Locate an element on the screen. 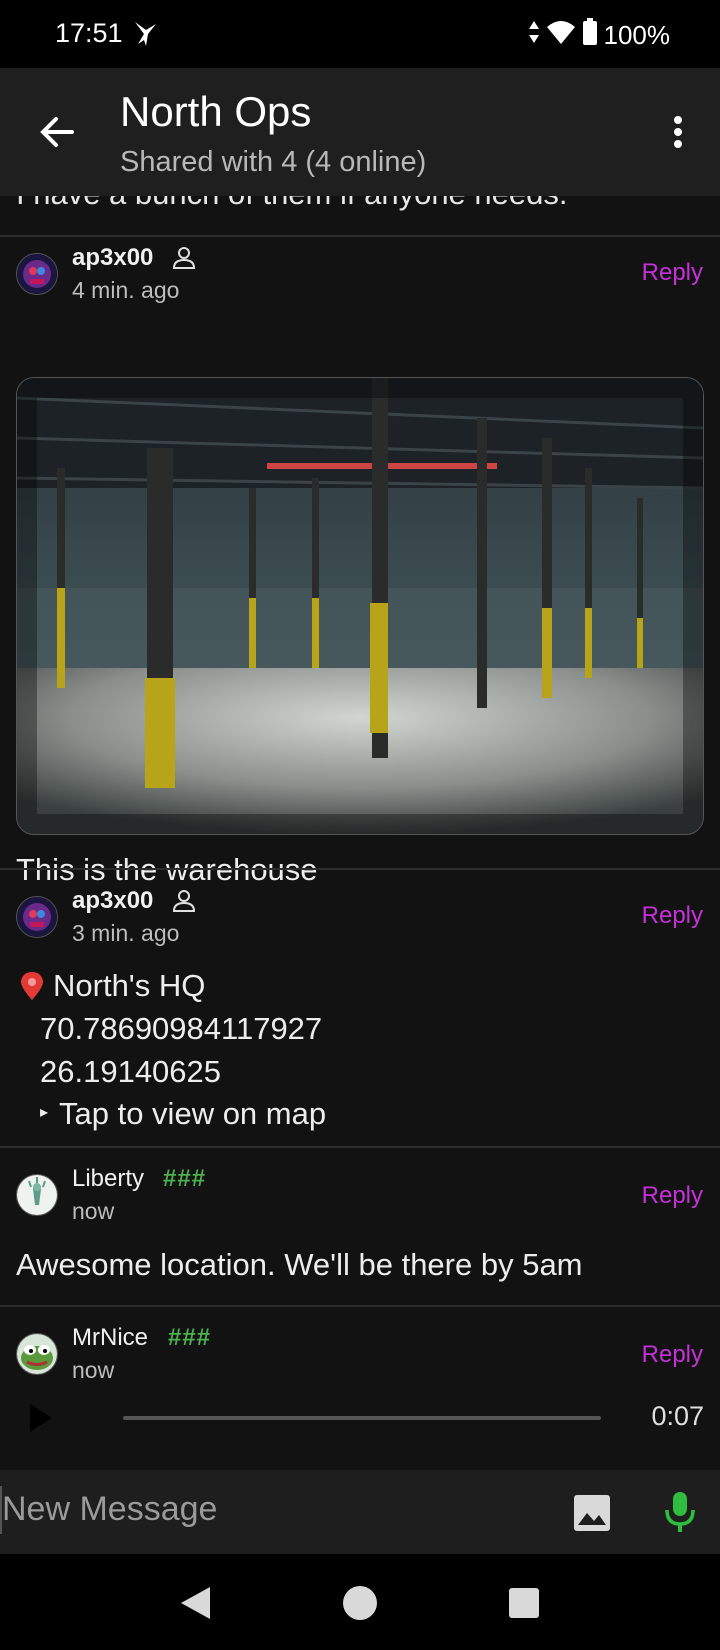  overflow-menu-button is located at coordinates (678, 132).